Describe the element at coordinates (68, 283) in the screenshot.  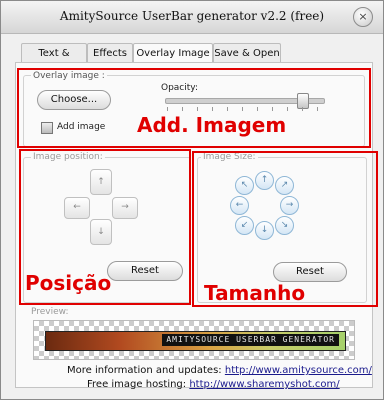
I see `annotation-posicao: Posição` at that location.